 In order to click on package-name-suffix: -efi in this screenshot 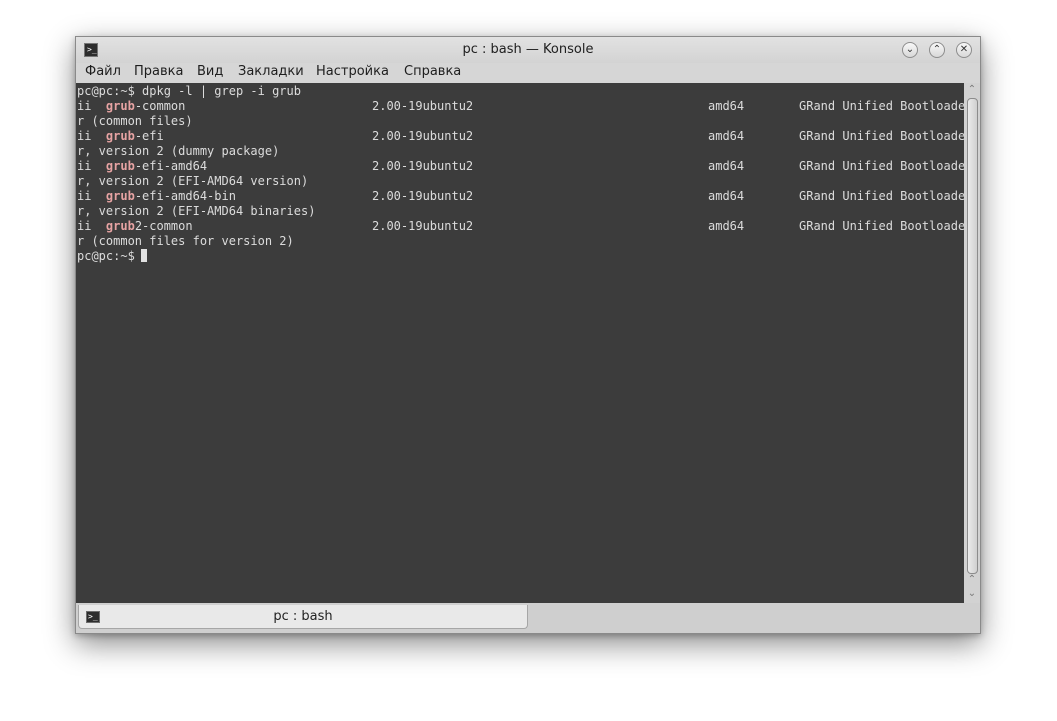, I will do `click(149, 136)`.